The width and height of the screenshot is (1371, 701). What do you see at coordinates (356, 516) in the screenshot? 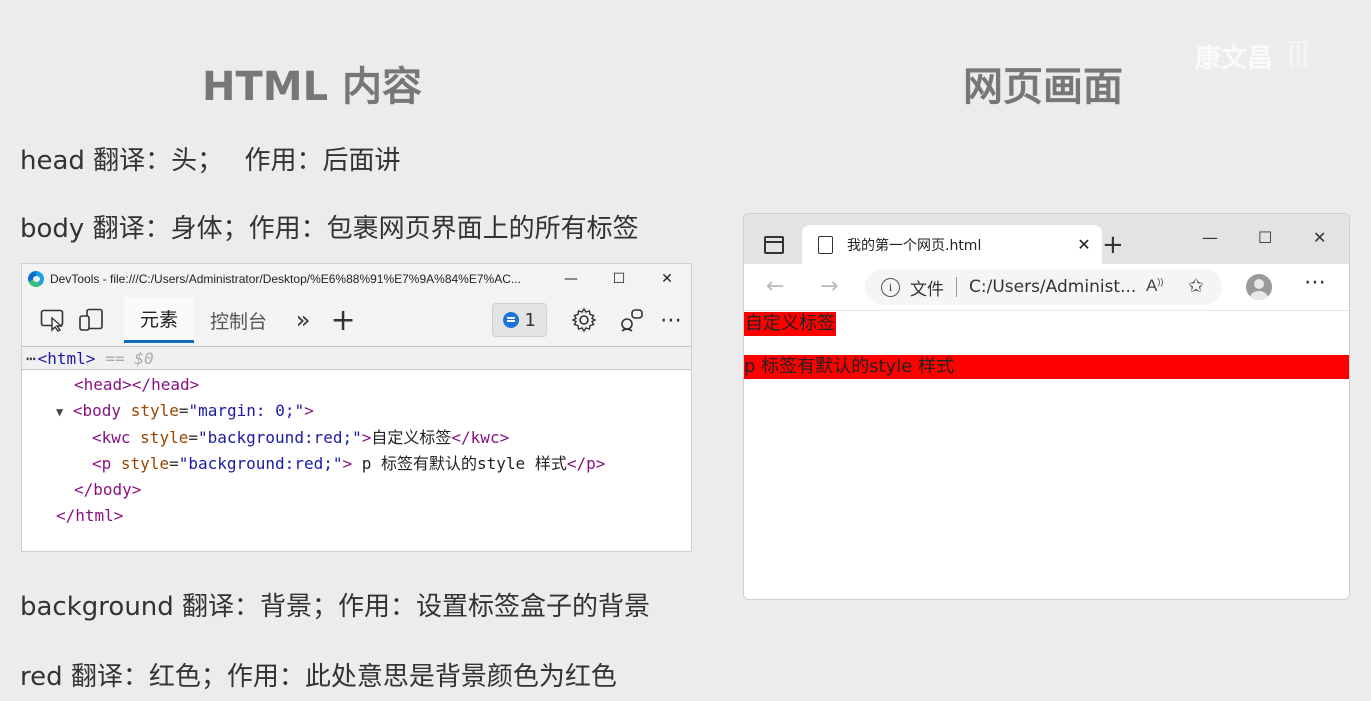
I see `dom-line-html-close: </html>` at bounding box center [356, 516].